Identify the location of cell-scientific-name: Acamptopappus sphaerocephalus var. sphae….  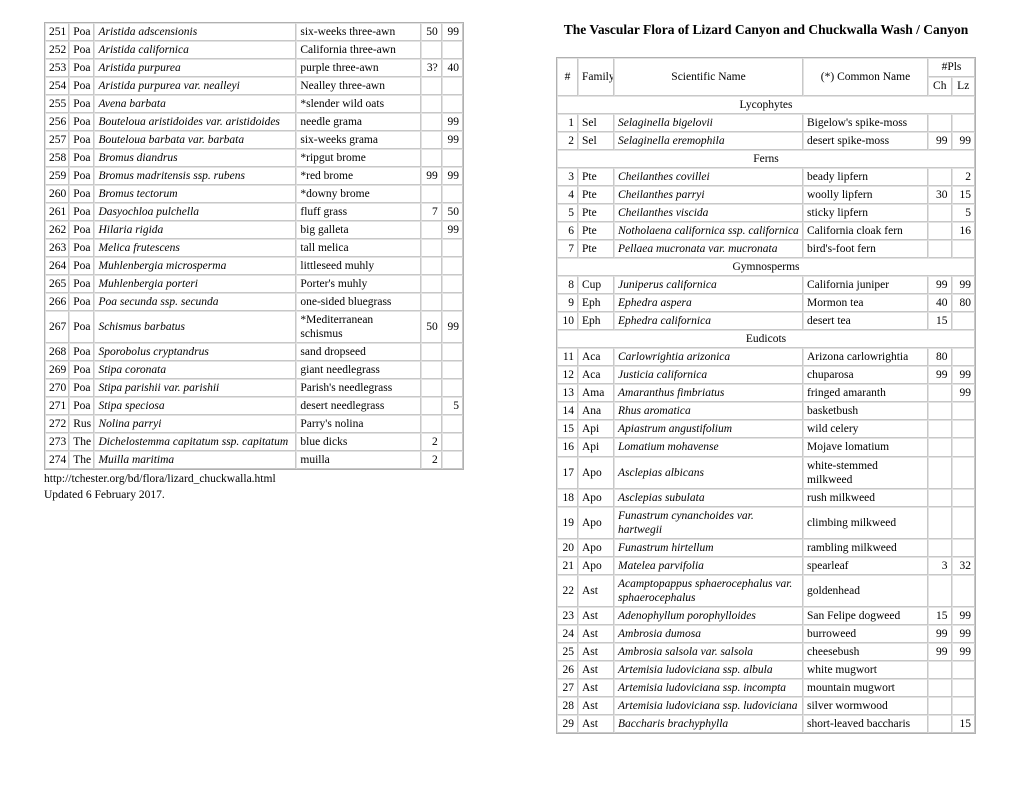
(708, 590).